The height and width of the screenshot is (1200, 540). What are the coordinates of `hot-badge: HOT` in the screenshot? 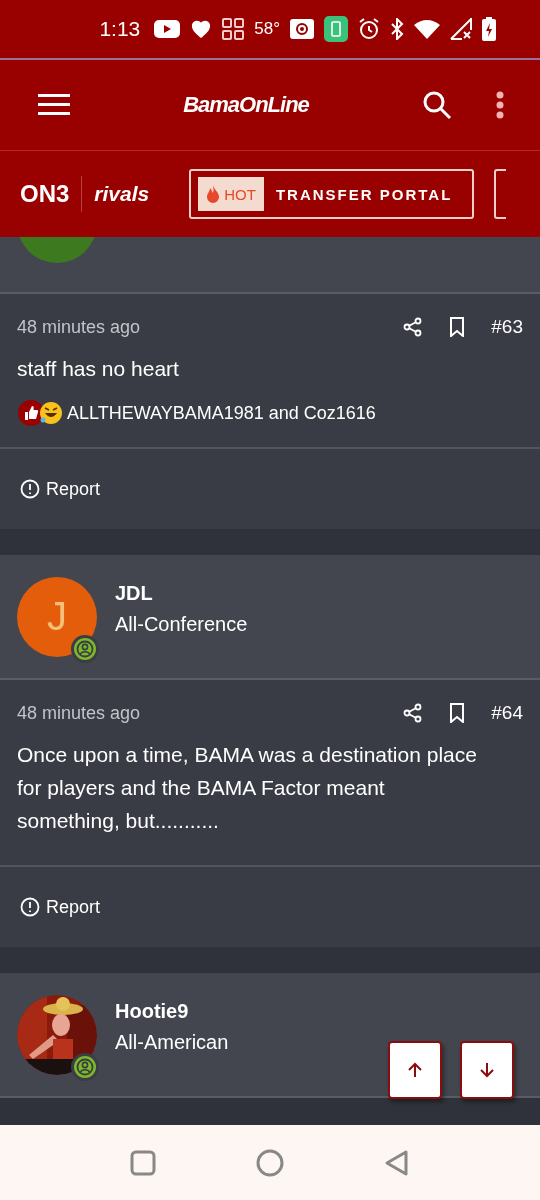 It's located at (231, 194).